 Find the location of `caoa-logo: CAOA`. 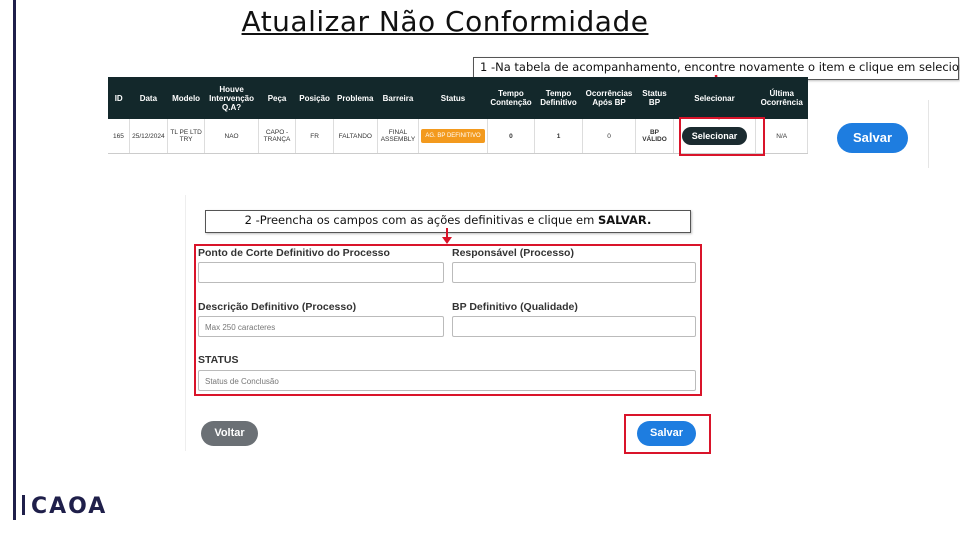

caoa-logo: CAOA is located at coordinates (64, 506).